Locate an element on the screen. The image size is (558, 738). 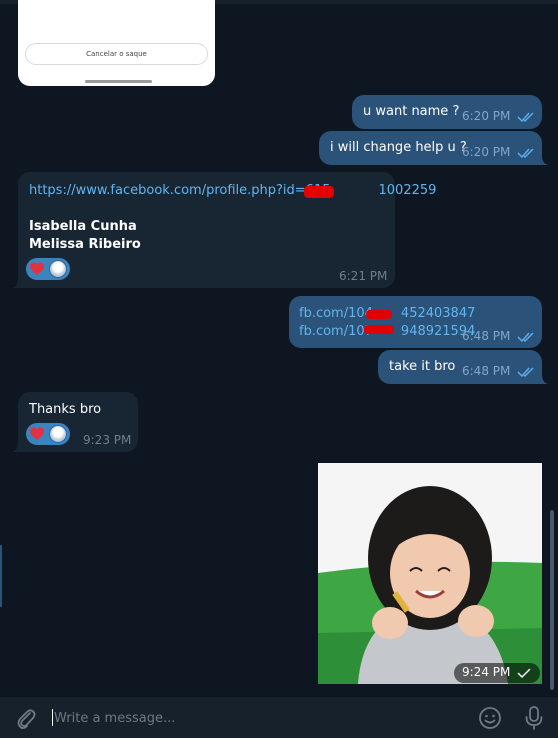
fb-link-end: 452403847 is located at coordinates (438, 313).